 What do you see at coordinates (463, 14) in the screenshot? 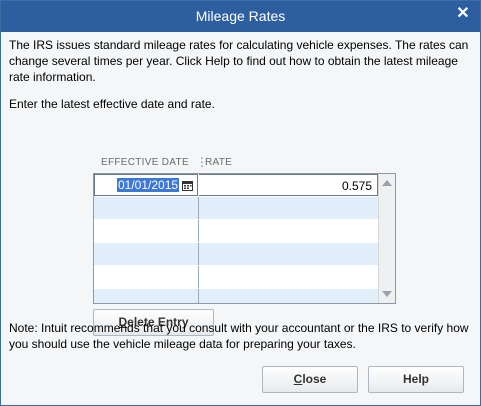
I see `close-icon: ✕` at bounding box center [463, 14].